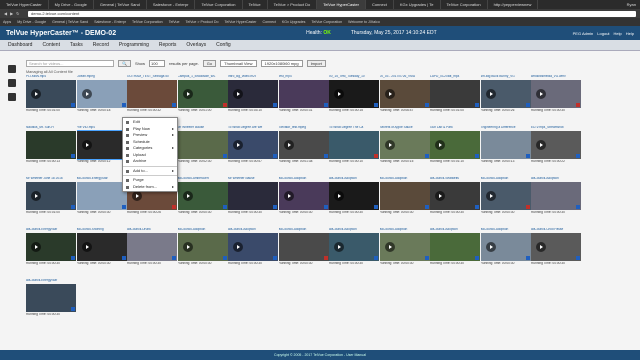 This screenshot has width=640, height=360. I want to click on nav-item-config: Config, so click(223, 45).